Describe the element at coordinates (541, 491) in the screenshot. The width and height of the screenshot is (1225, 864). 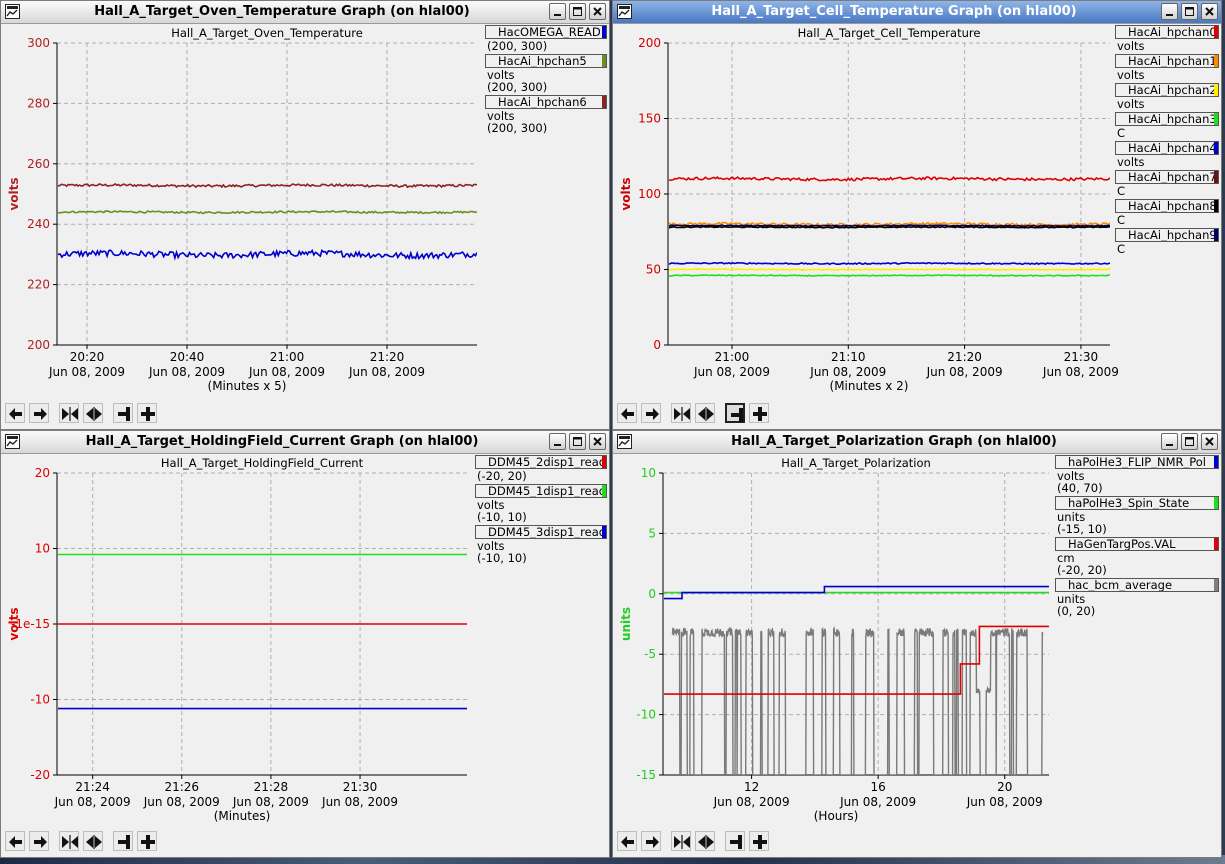
I see `legend-entry: DDM45_1disp1_read` at that location.